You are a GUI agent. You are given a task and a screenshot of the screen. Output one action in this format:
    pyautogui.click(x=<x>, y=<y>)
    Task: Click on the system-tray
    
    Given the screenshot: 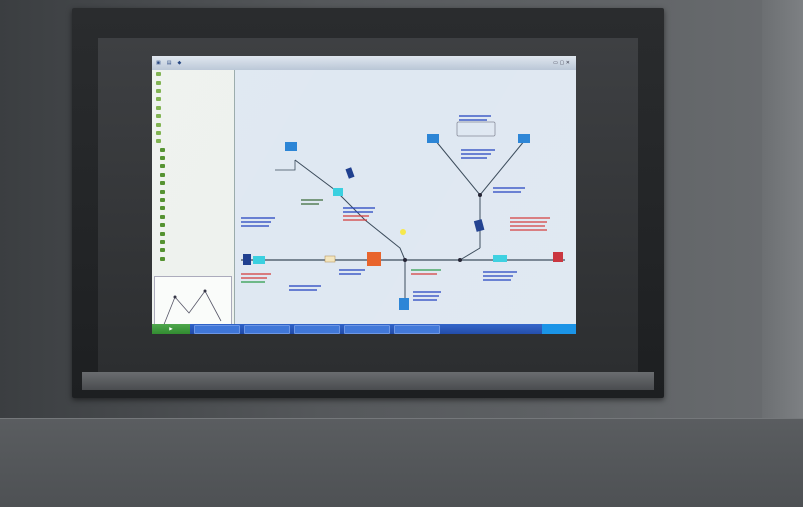 What is the action you would take?
    pyautogui.click(x=559, y=329)
    